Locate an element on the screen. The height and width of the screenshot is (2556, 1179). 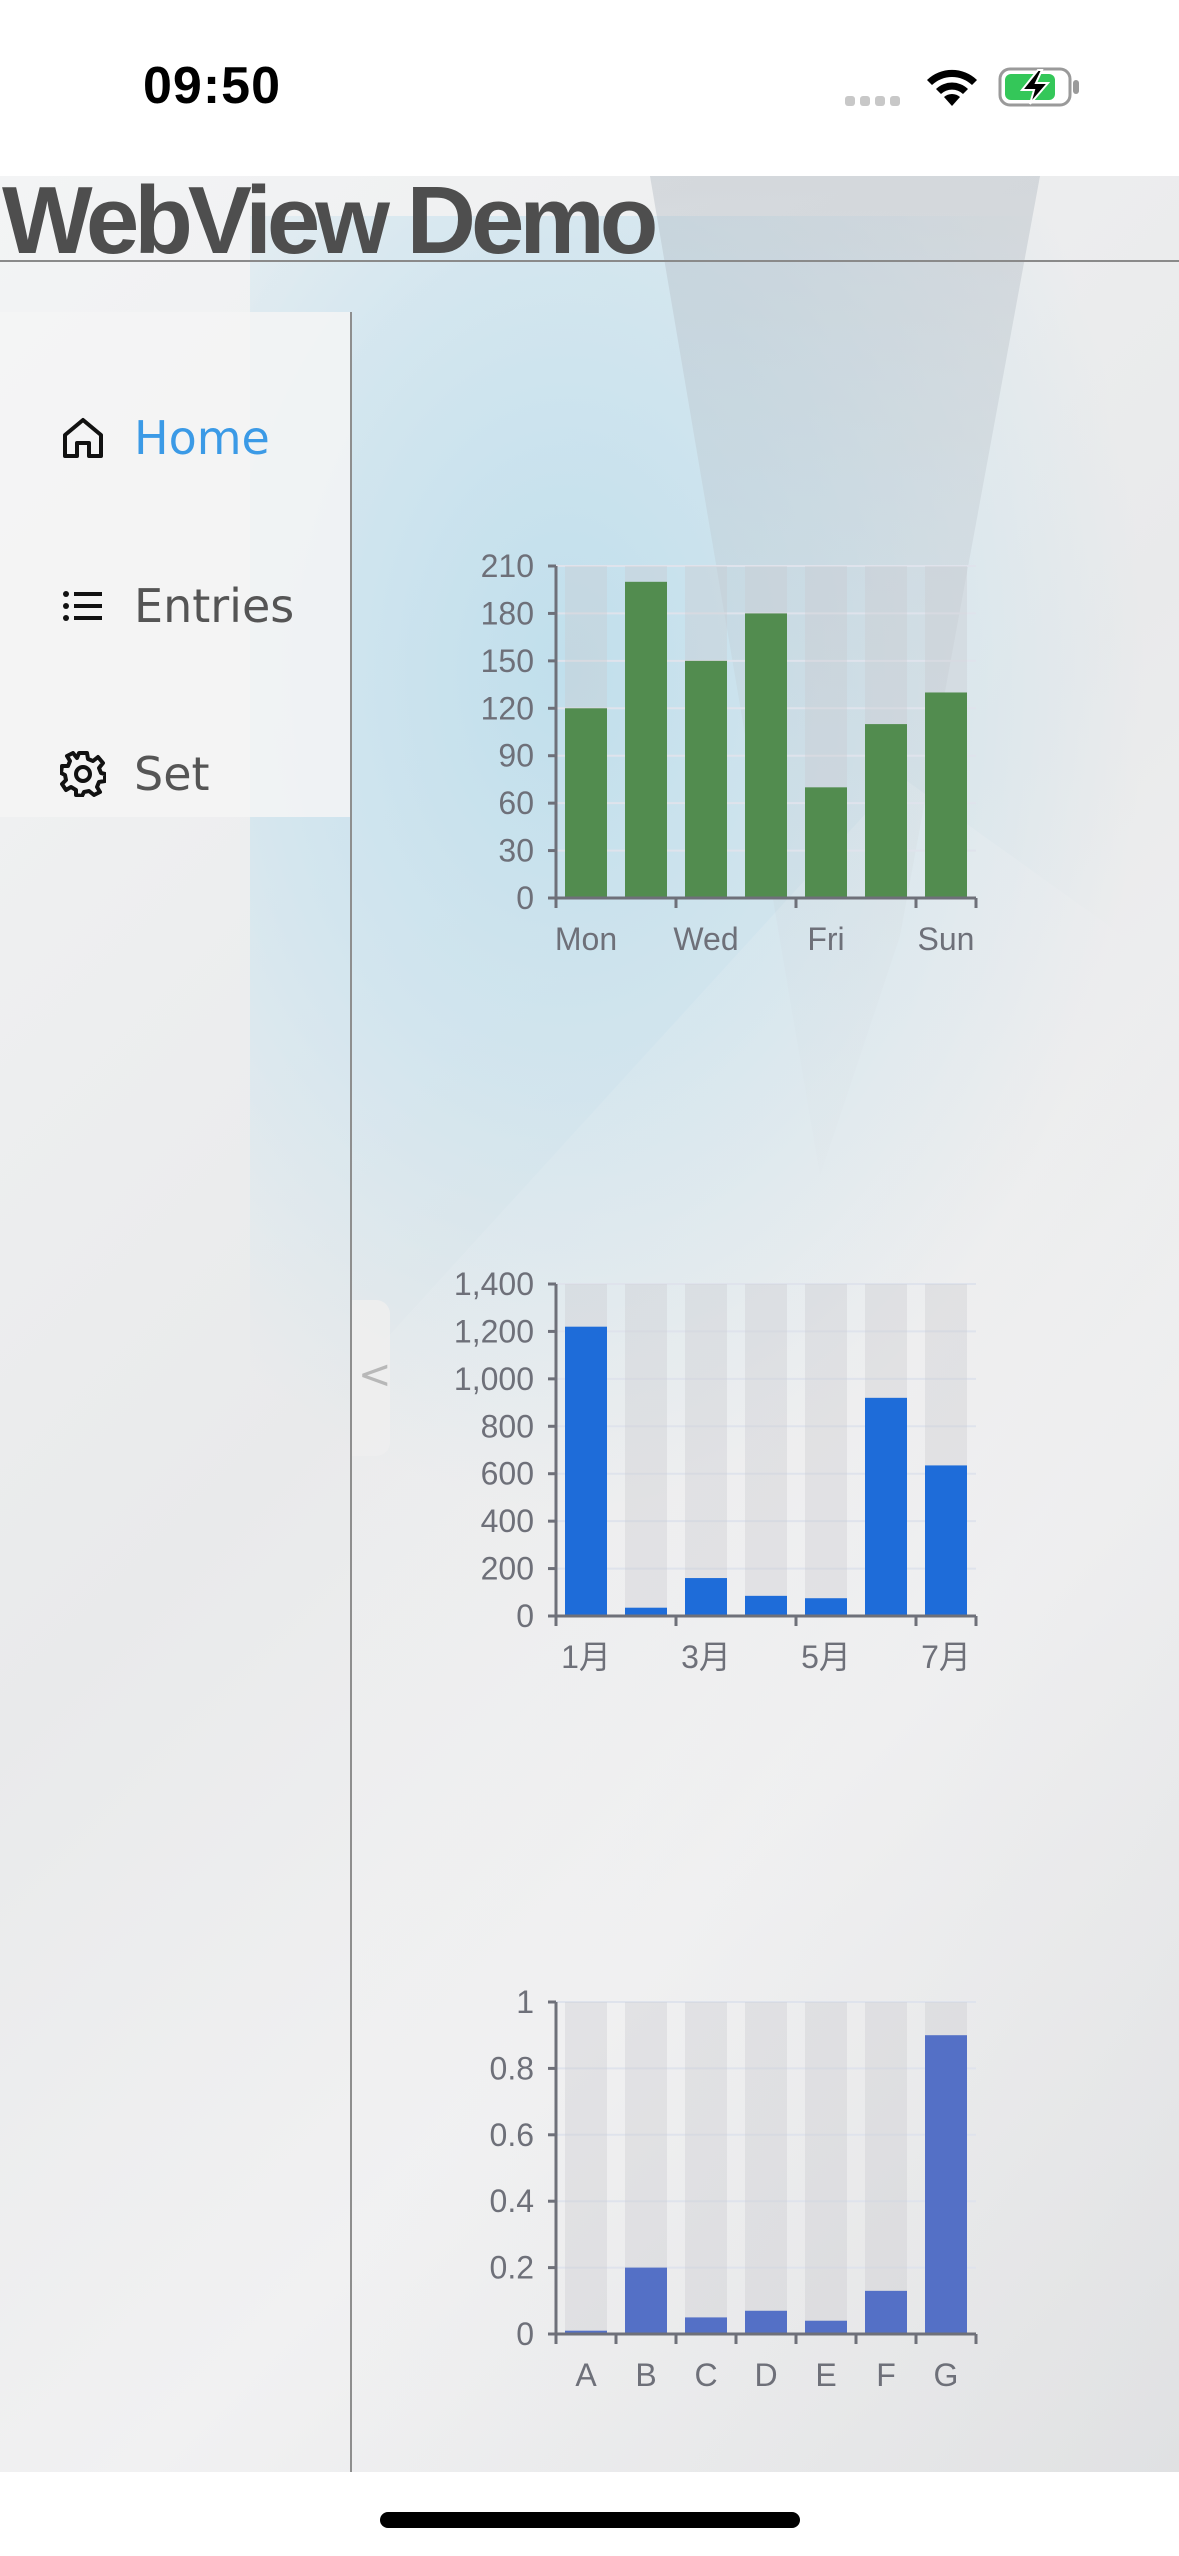
bar-3月 is located at coordinates (706, 1597).